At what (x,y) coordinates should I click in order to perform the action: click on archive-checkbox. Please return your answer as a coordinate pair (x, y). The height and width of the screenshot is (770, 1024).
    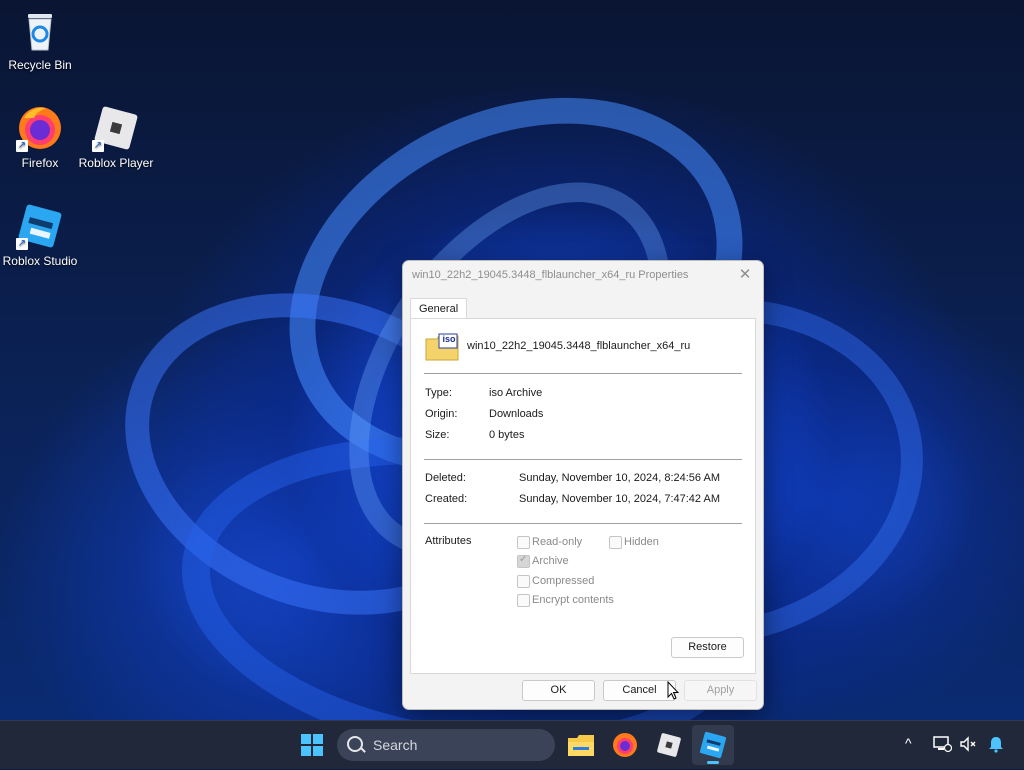
    Looking at the image, I should click on (523, 561).